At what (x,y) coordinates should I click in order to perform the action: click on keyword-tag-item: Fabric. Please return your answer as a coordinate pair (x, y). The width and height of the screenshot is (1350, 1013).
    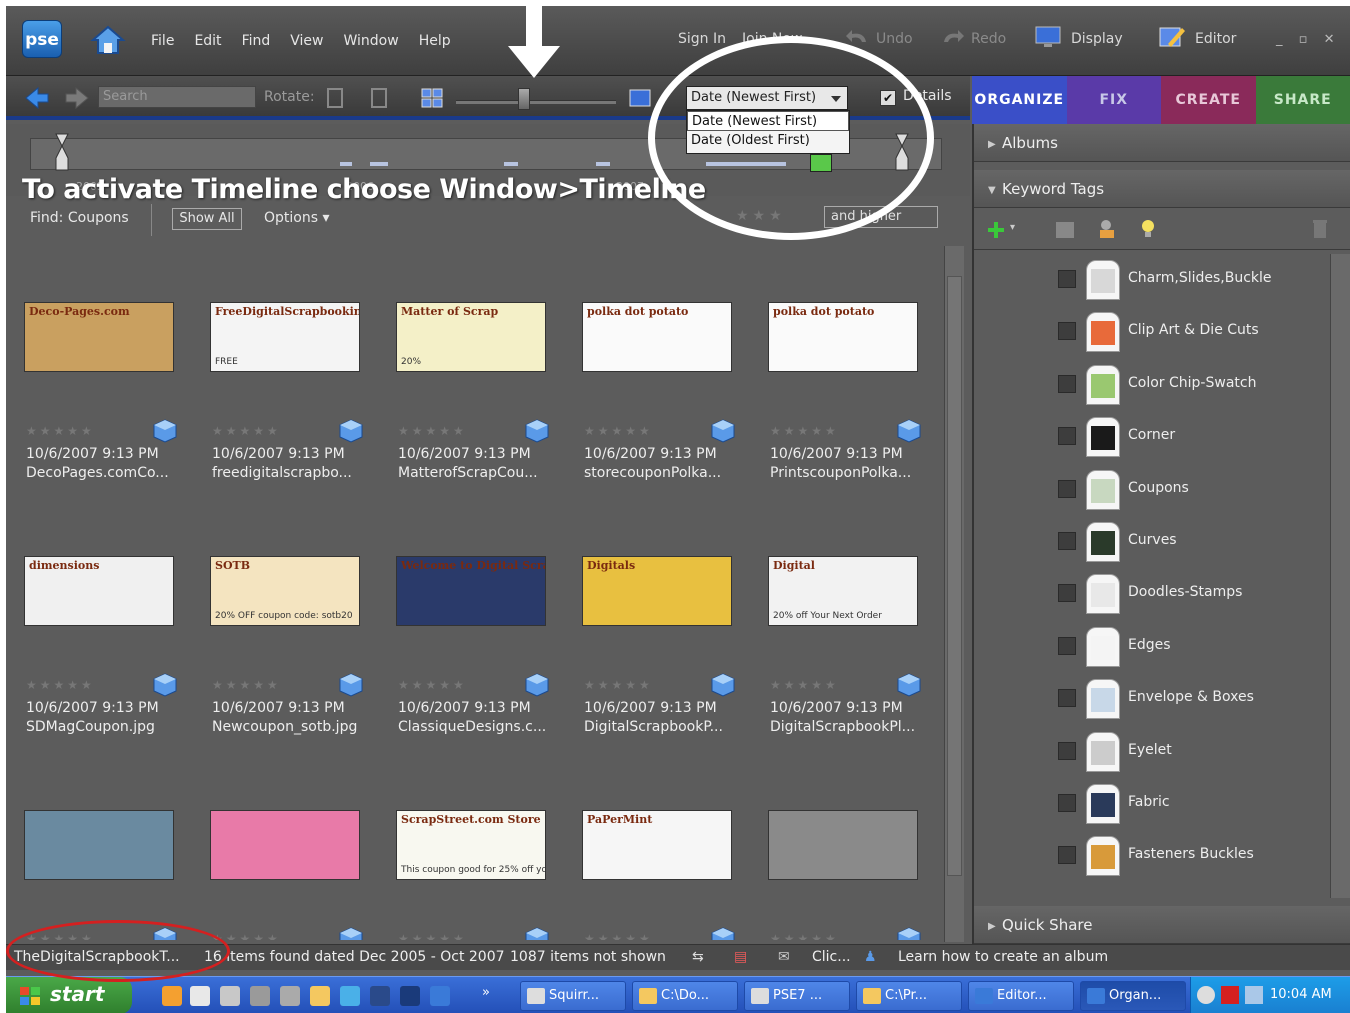
    Looking at the image, I should click on (1152, 804).